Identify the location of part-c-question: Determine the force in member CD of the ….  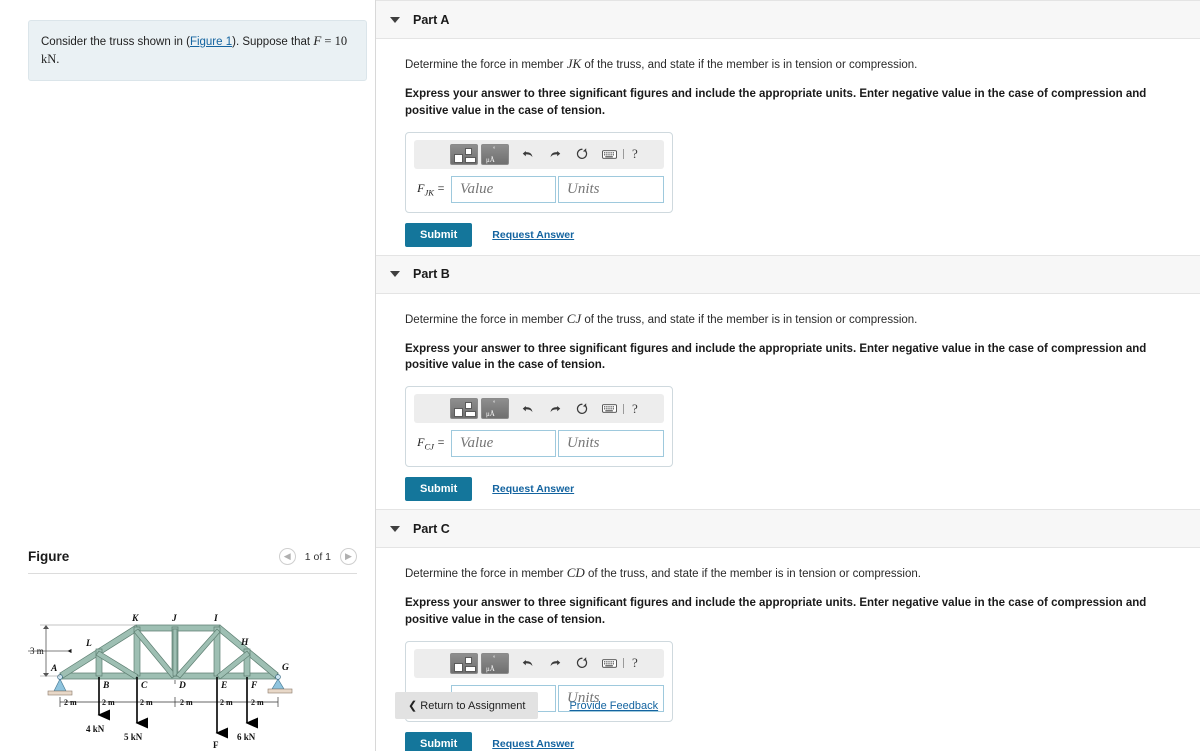
(790, 573).